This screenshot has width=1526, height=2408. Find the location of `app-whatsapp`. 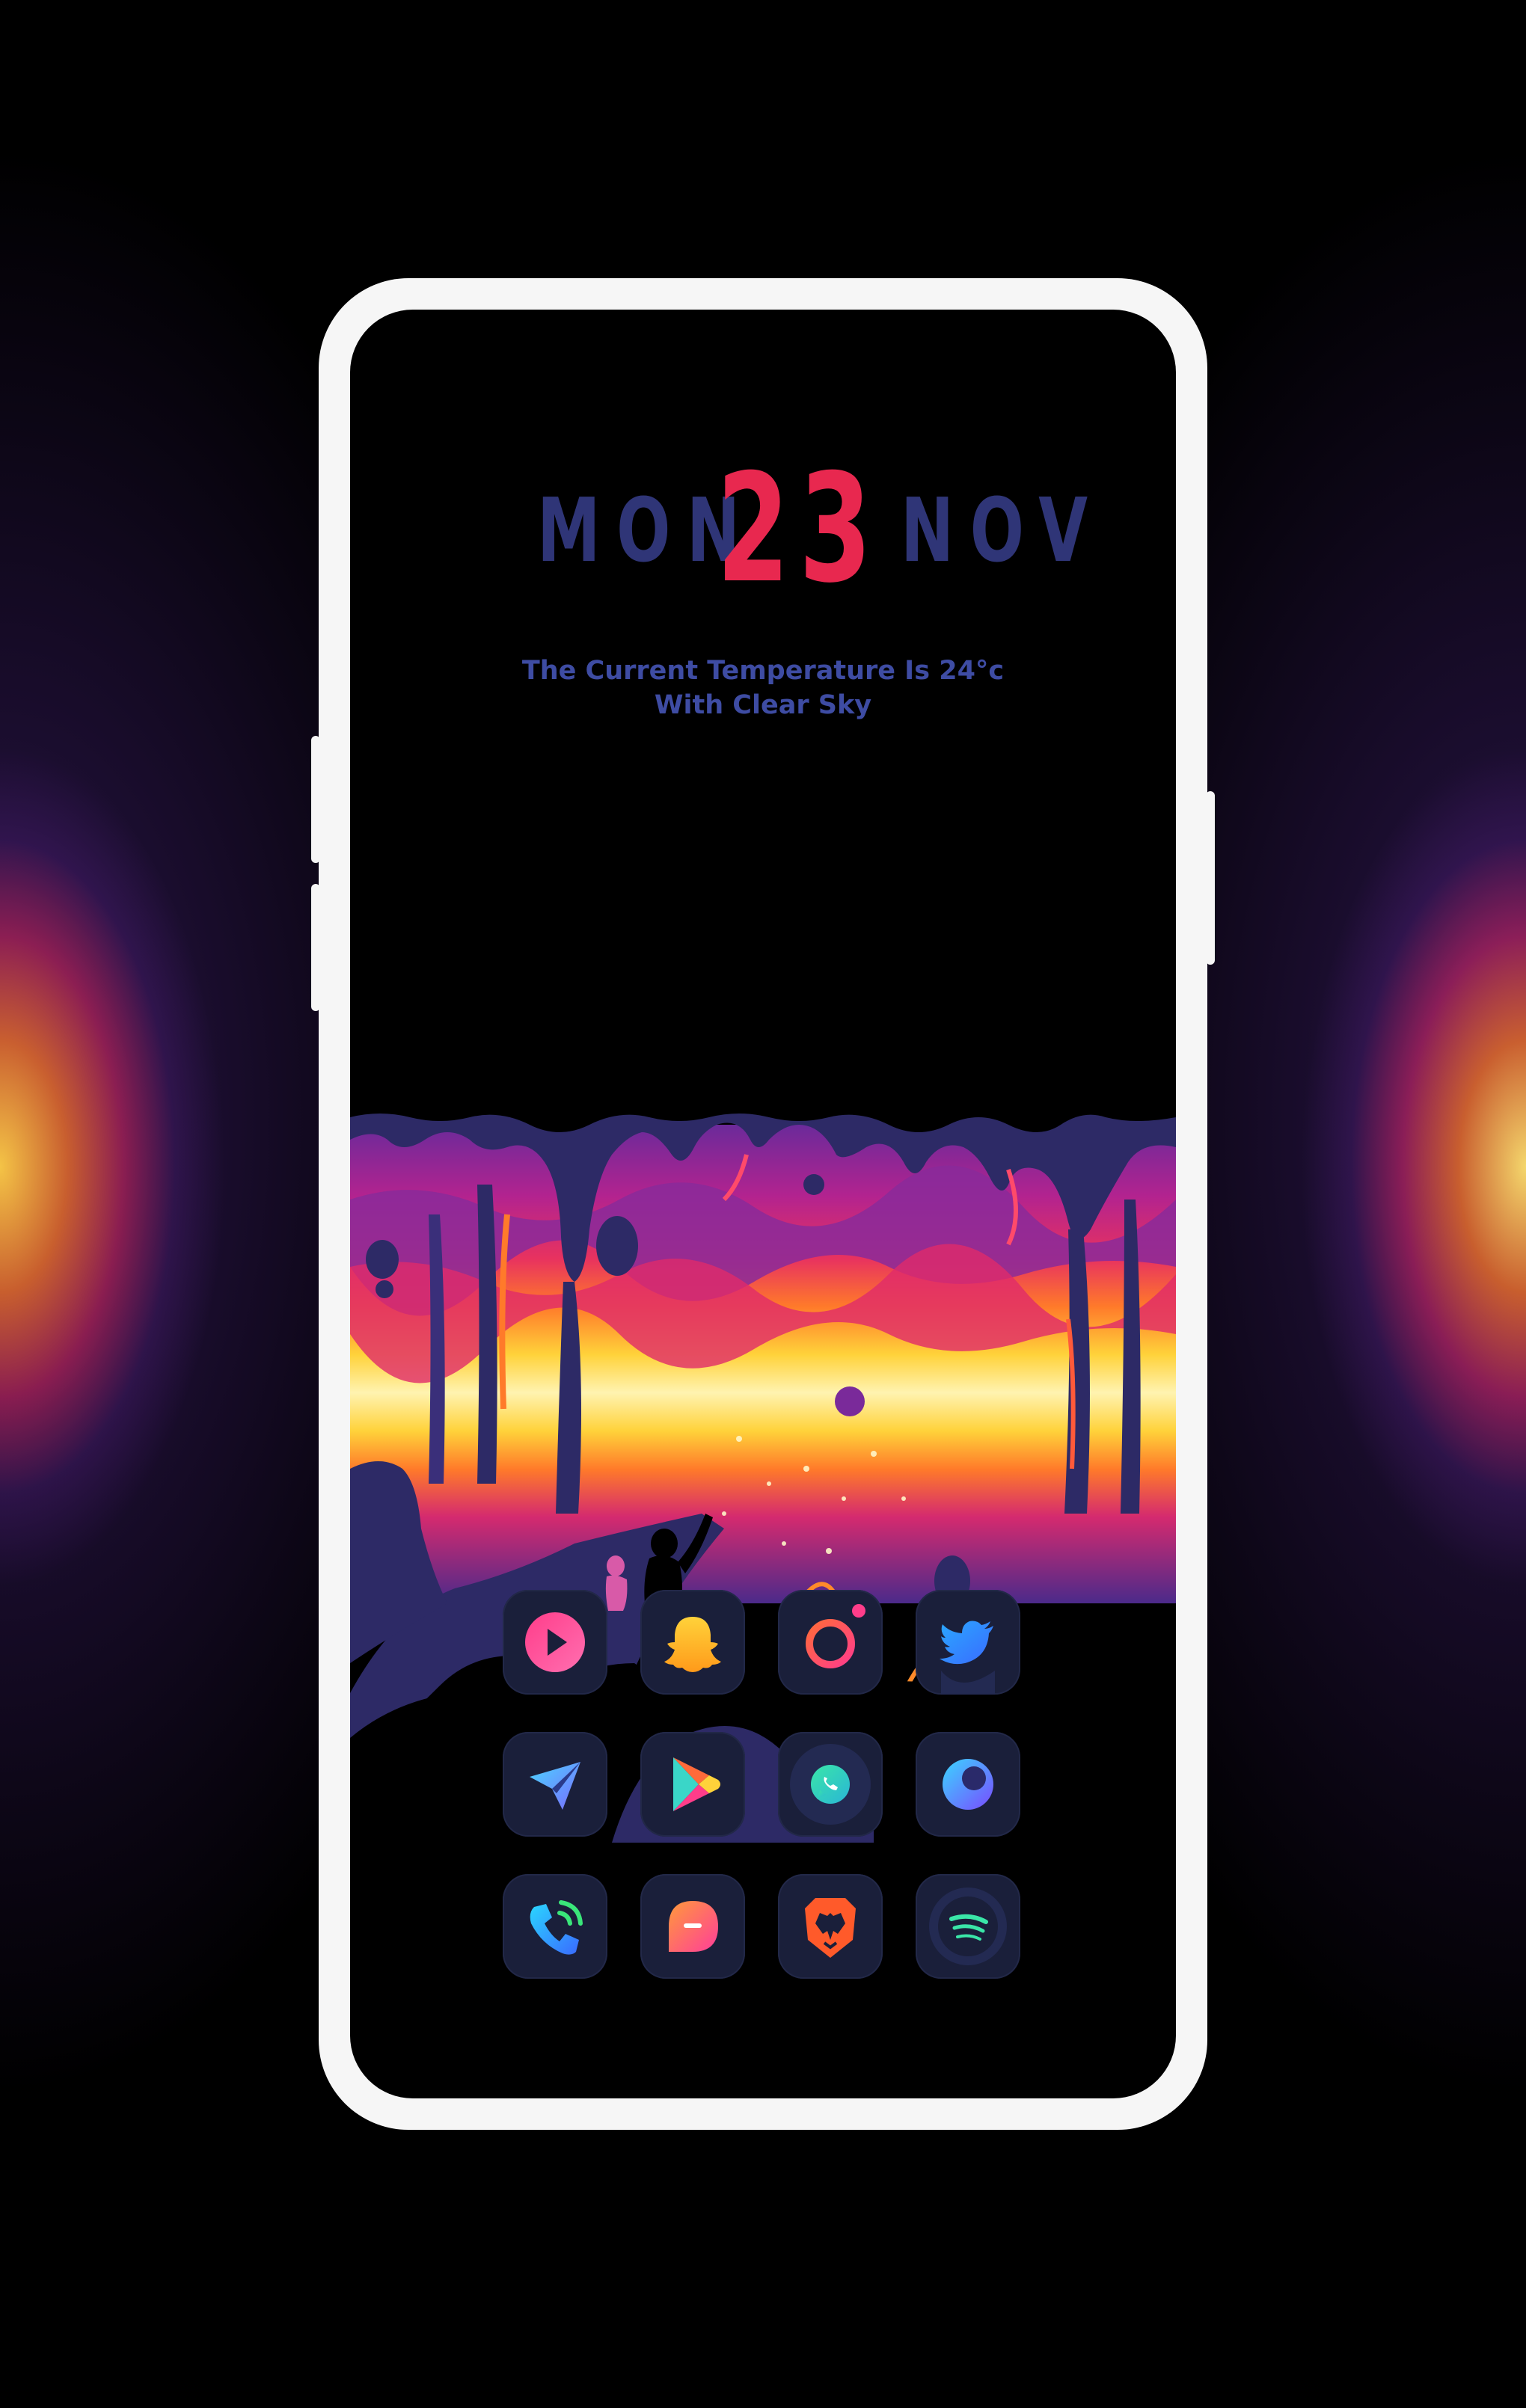

app-whatsapp is located at coordinates (830, 1784).